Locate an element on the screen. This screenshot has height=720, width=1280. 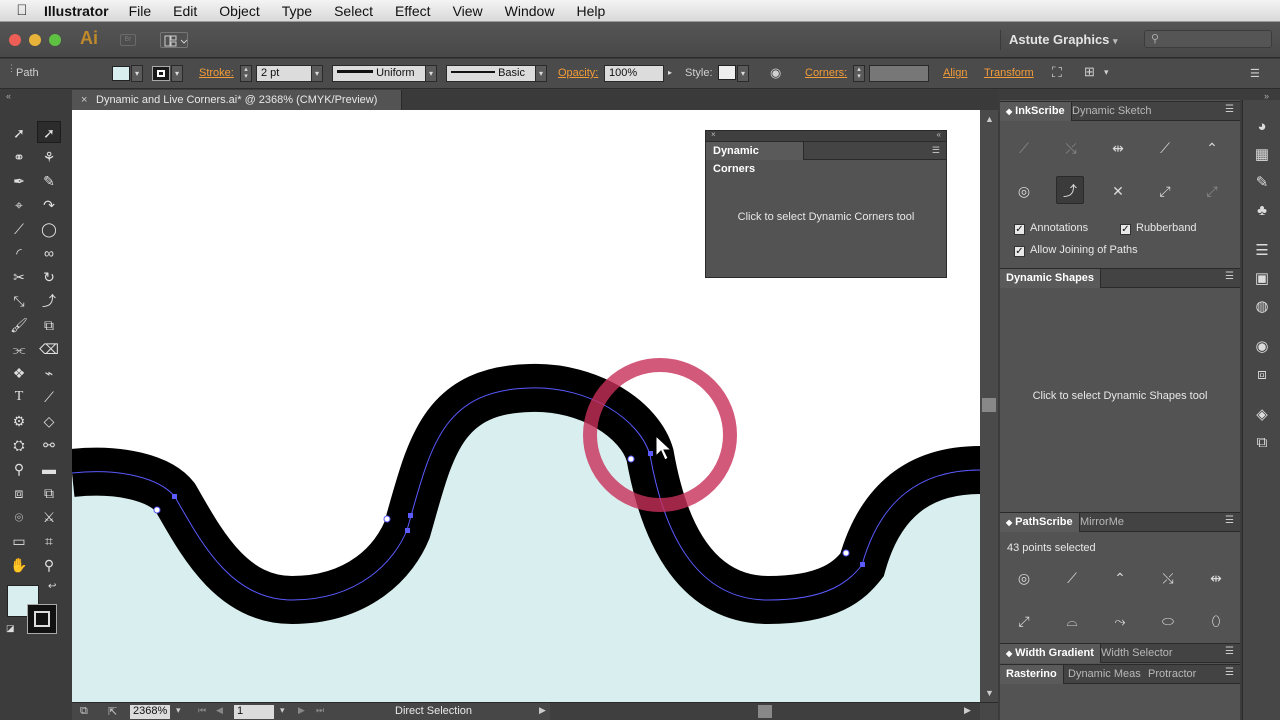
layers-panel-icon: ◈ is located at coordinates (1262, 415).